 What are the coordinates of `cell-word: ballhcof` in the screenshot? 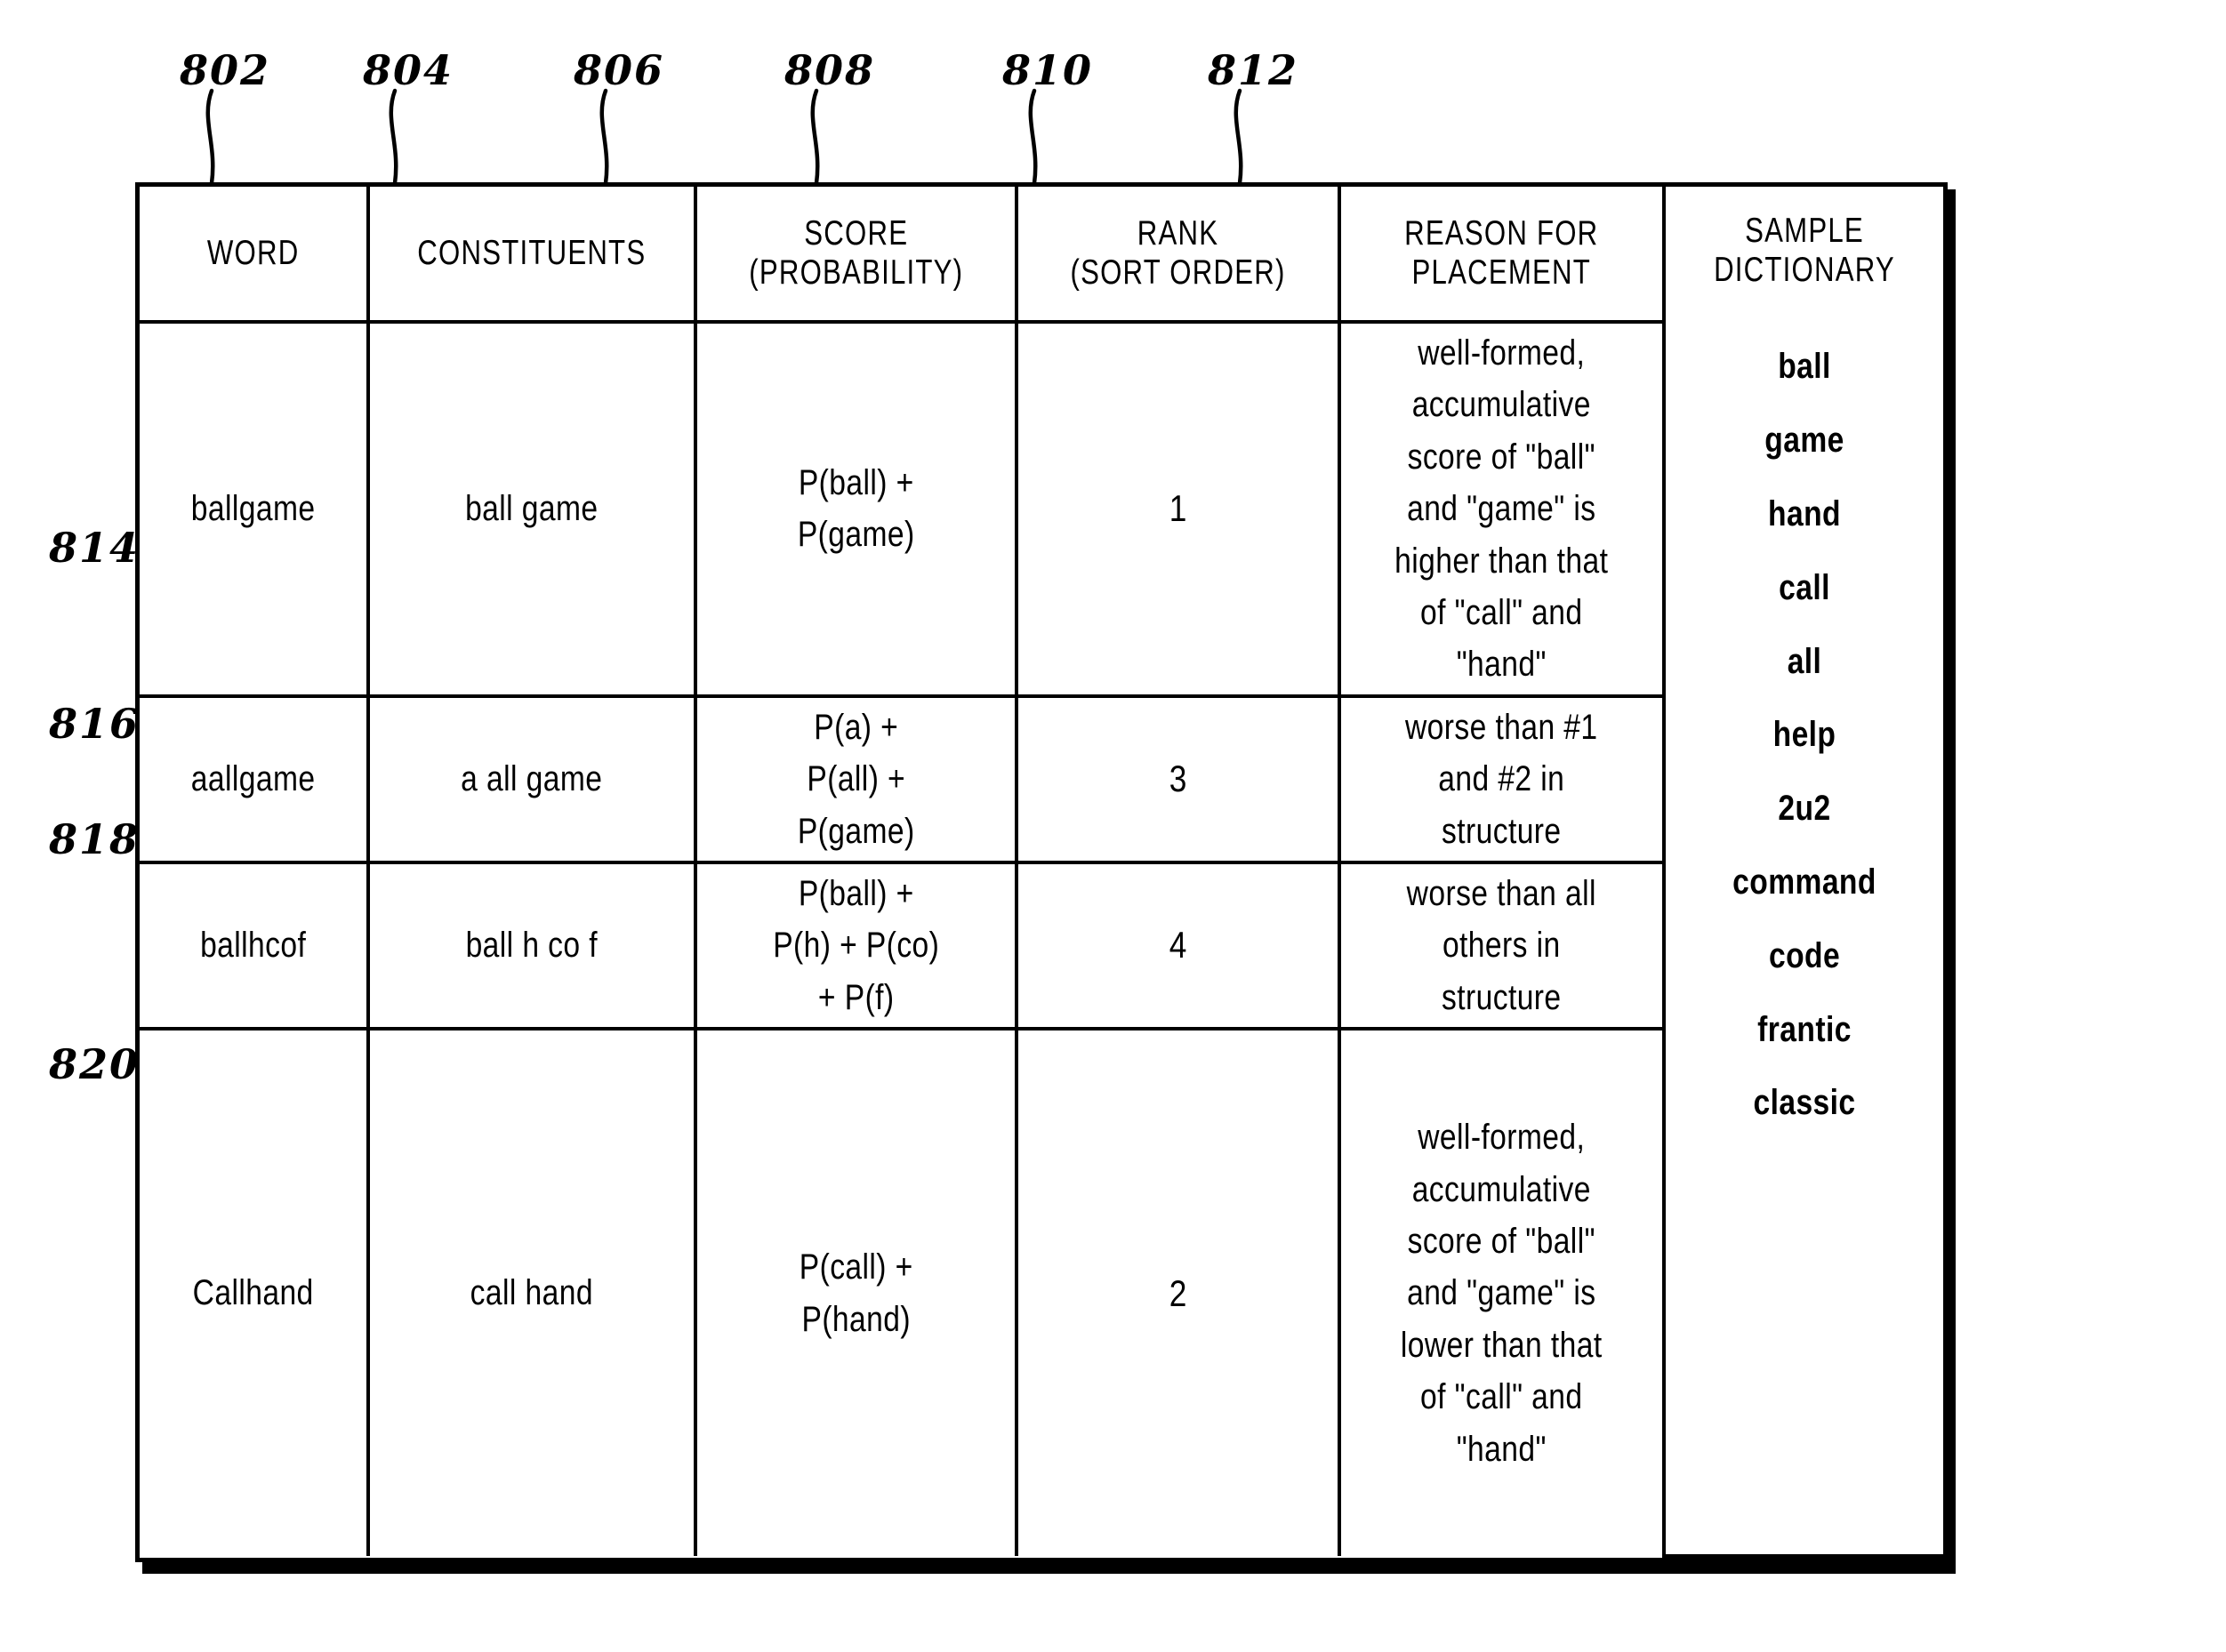 It's located at (255, 946).